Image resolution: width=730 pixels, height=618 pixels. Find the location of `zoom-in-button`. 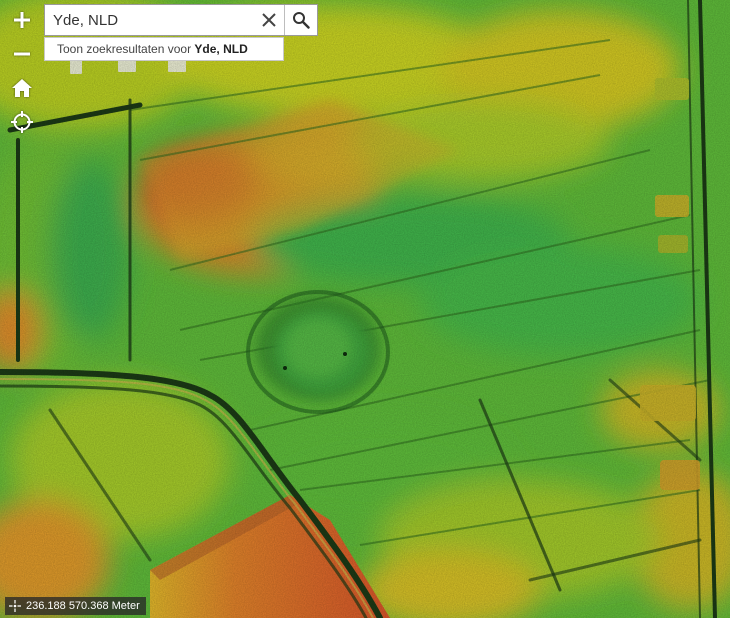

zoom-in-button is located at coordinates (22, 20).